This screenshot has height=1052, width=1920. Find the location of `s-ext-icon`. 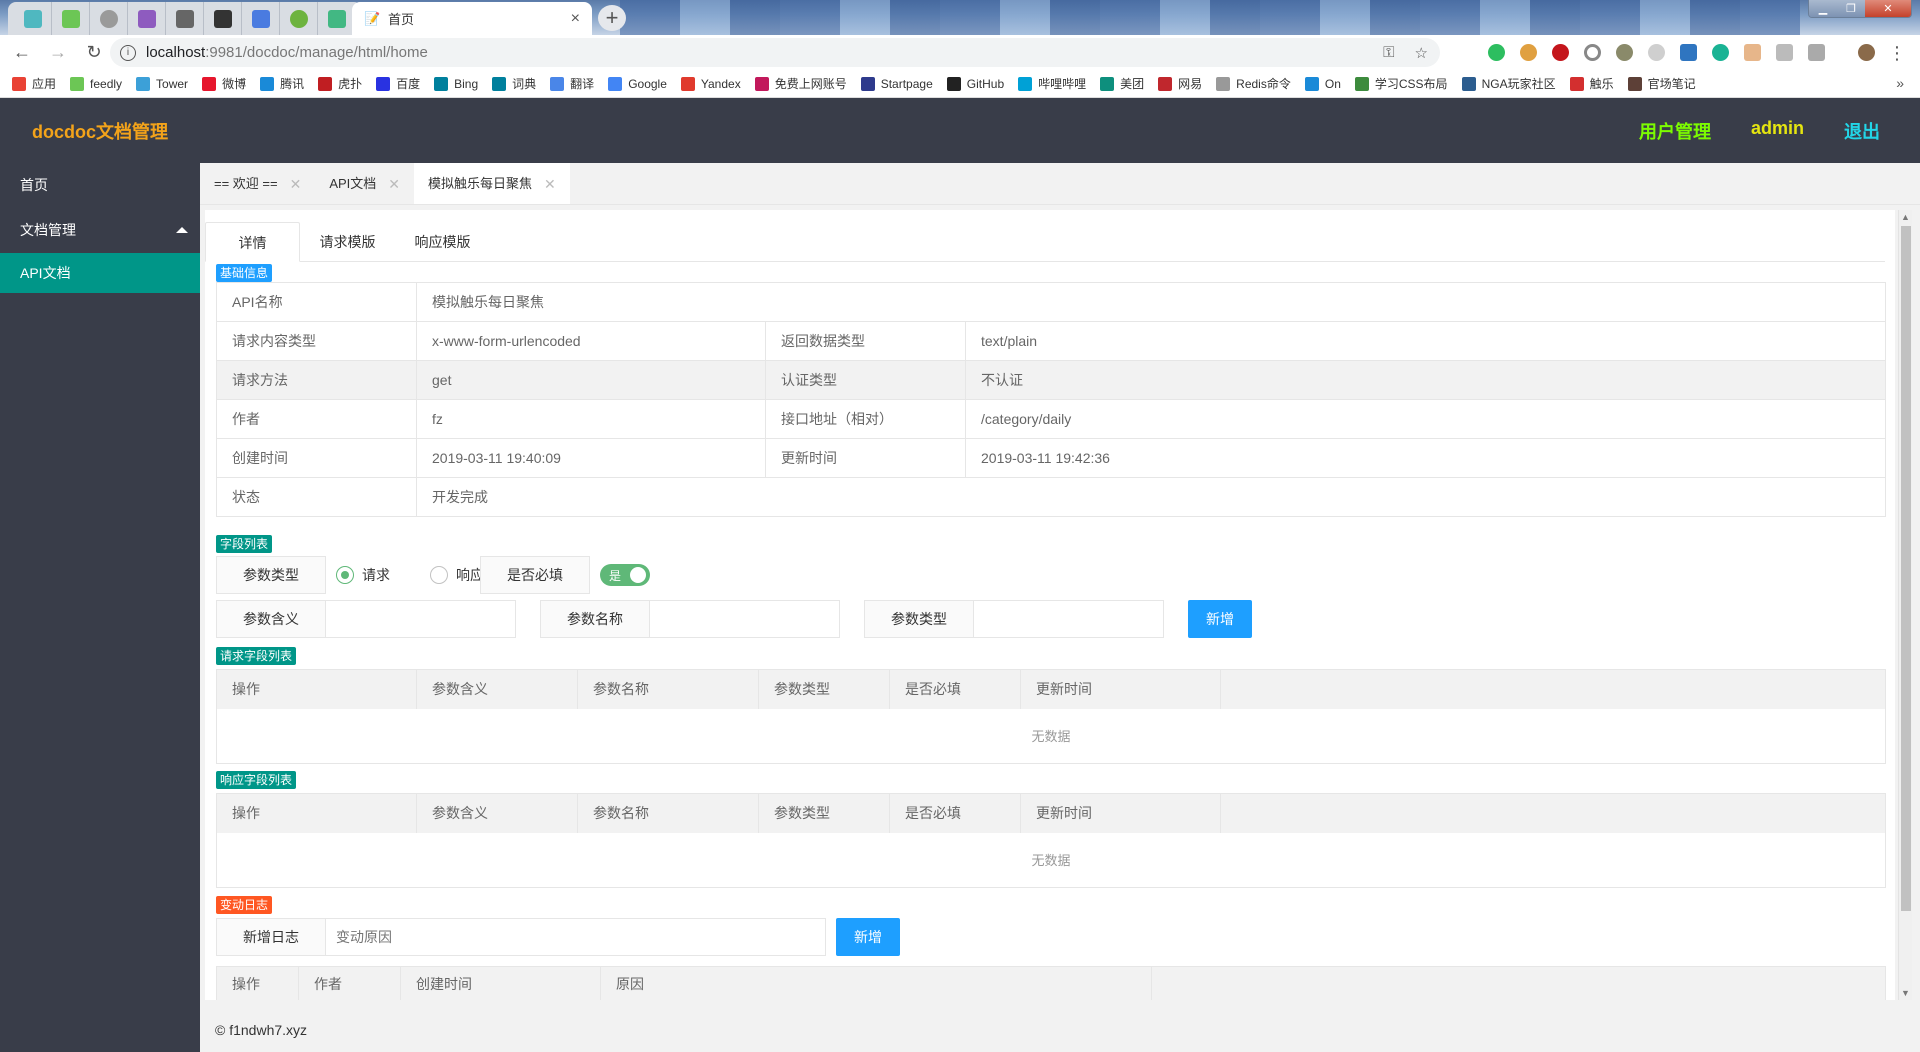

s-ext-icon is located at coordinates (1688, 52).